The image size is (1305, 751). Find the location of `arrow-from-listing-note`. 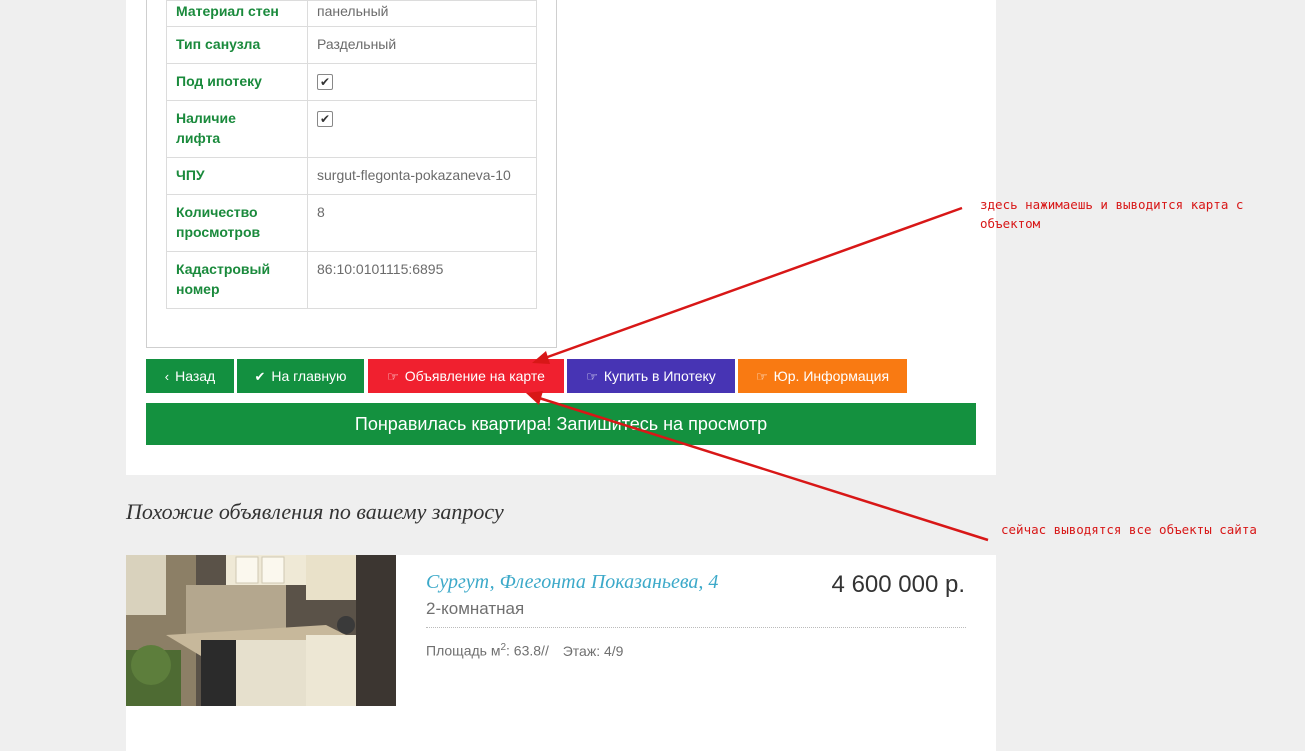

arrow-from-listing-note is located at coordinates (762, 468).